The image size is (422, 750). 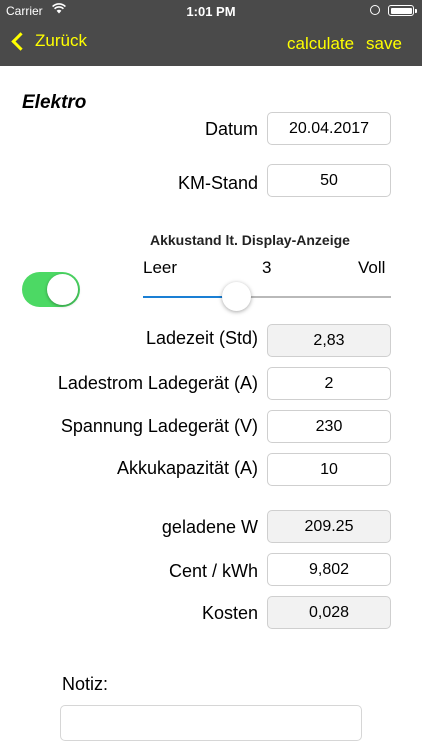 What do you see at coordinates (372, 267) in the screenshot?
I see `slider-max-label: Voll` at bounding box center [372, 267].